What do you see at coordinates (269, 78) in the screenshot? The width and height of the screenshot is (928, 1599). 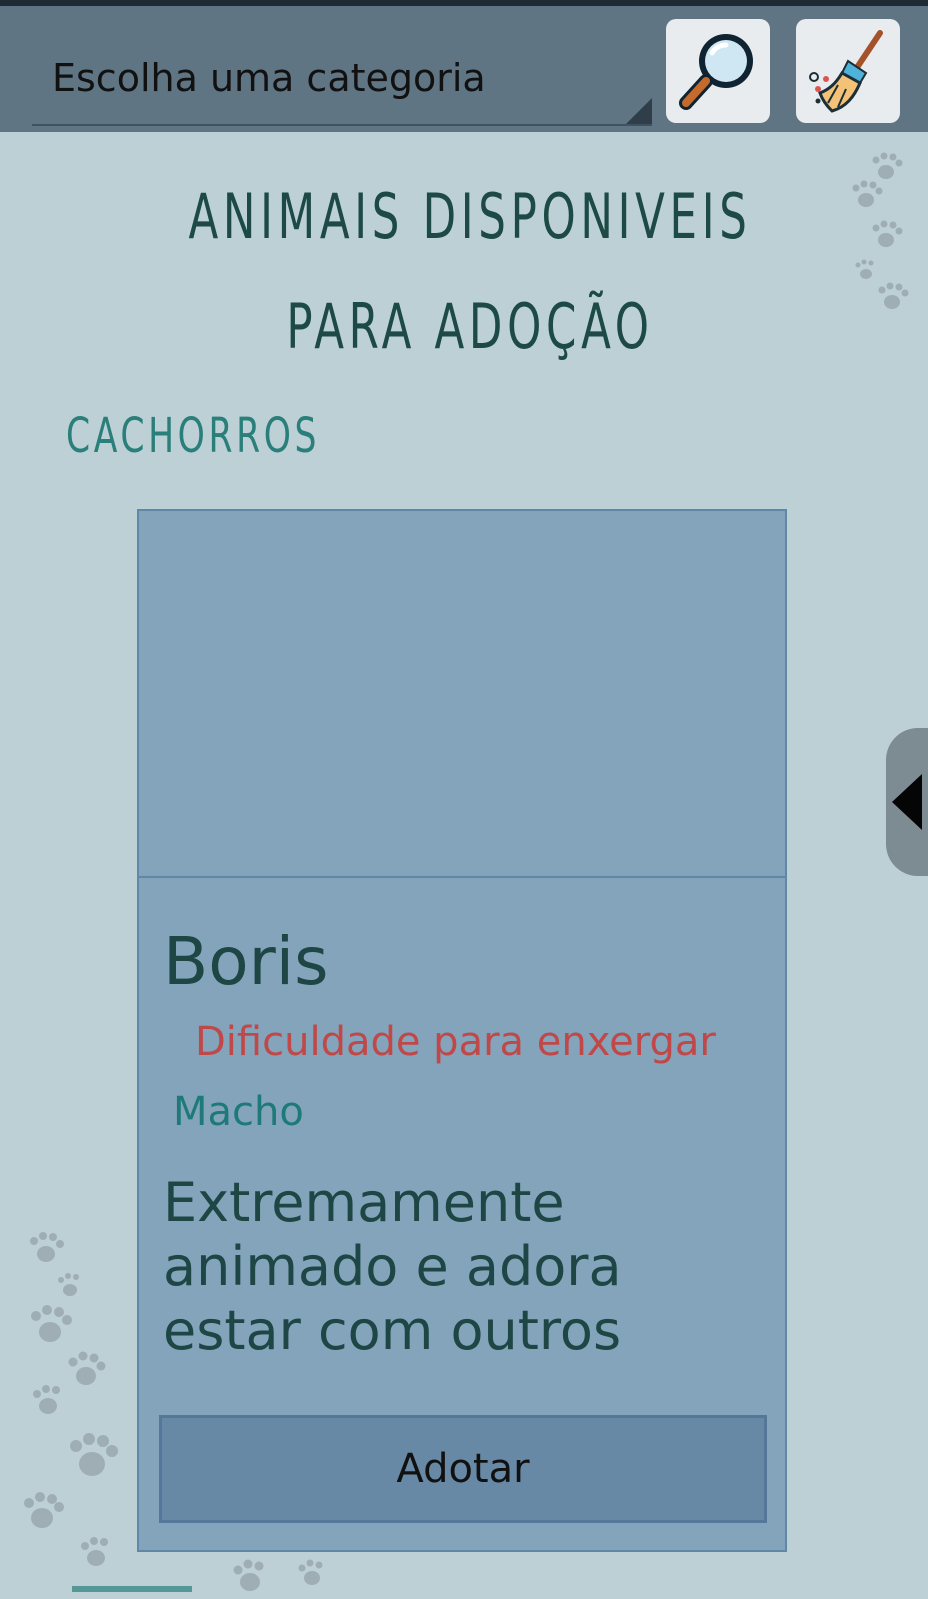 I see `category-dropdown-label: Escolha uma categoria` at bounding box center [269, 78].